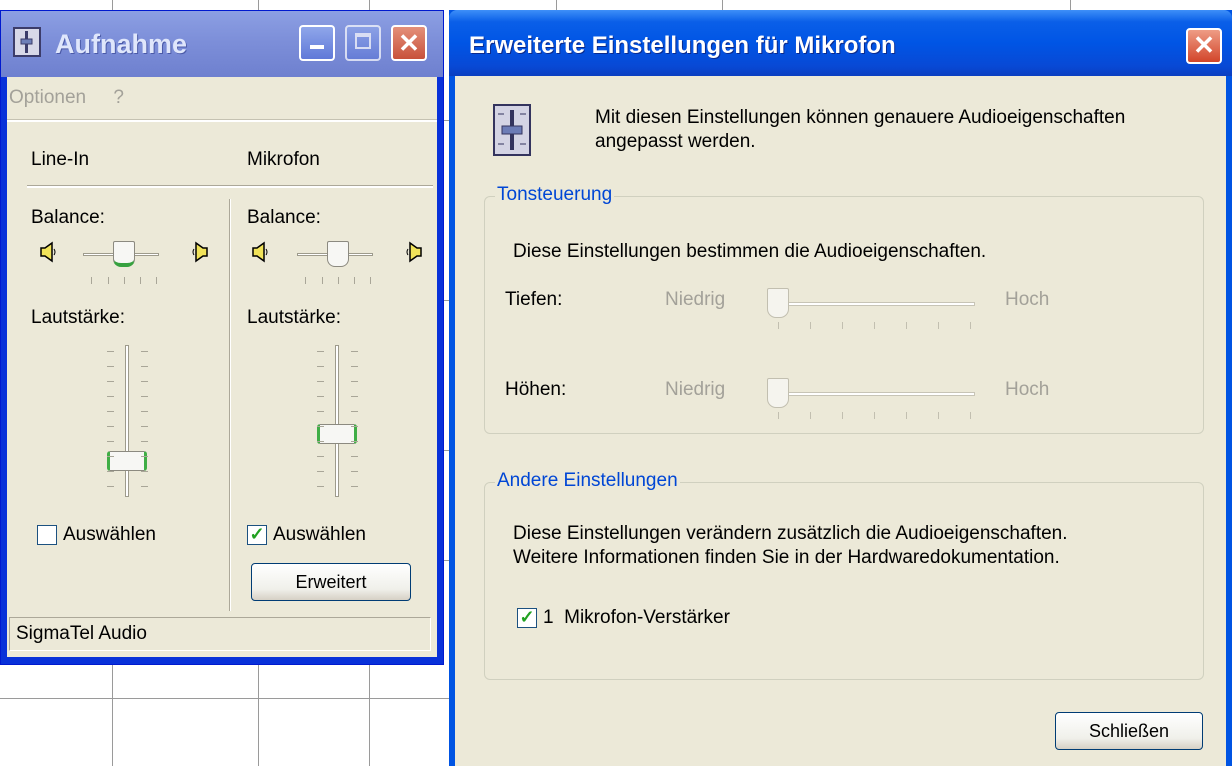 This screenshot has height=766, width=1232. What do you see at coordinates (695, 299) in the screenshot?
I see `bass-low-label: Niedrig` at bounding box center [695, 299].